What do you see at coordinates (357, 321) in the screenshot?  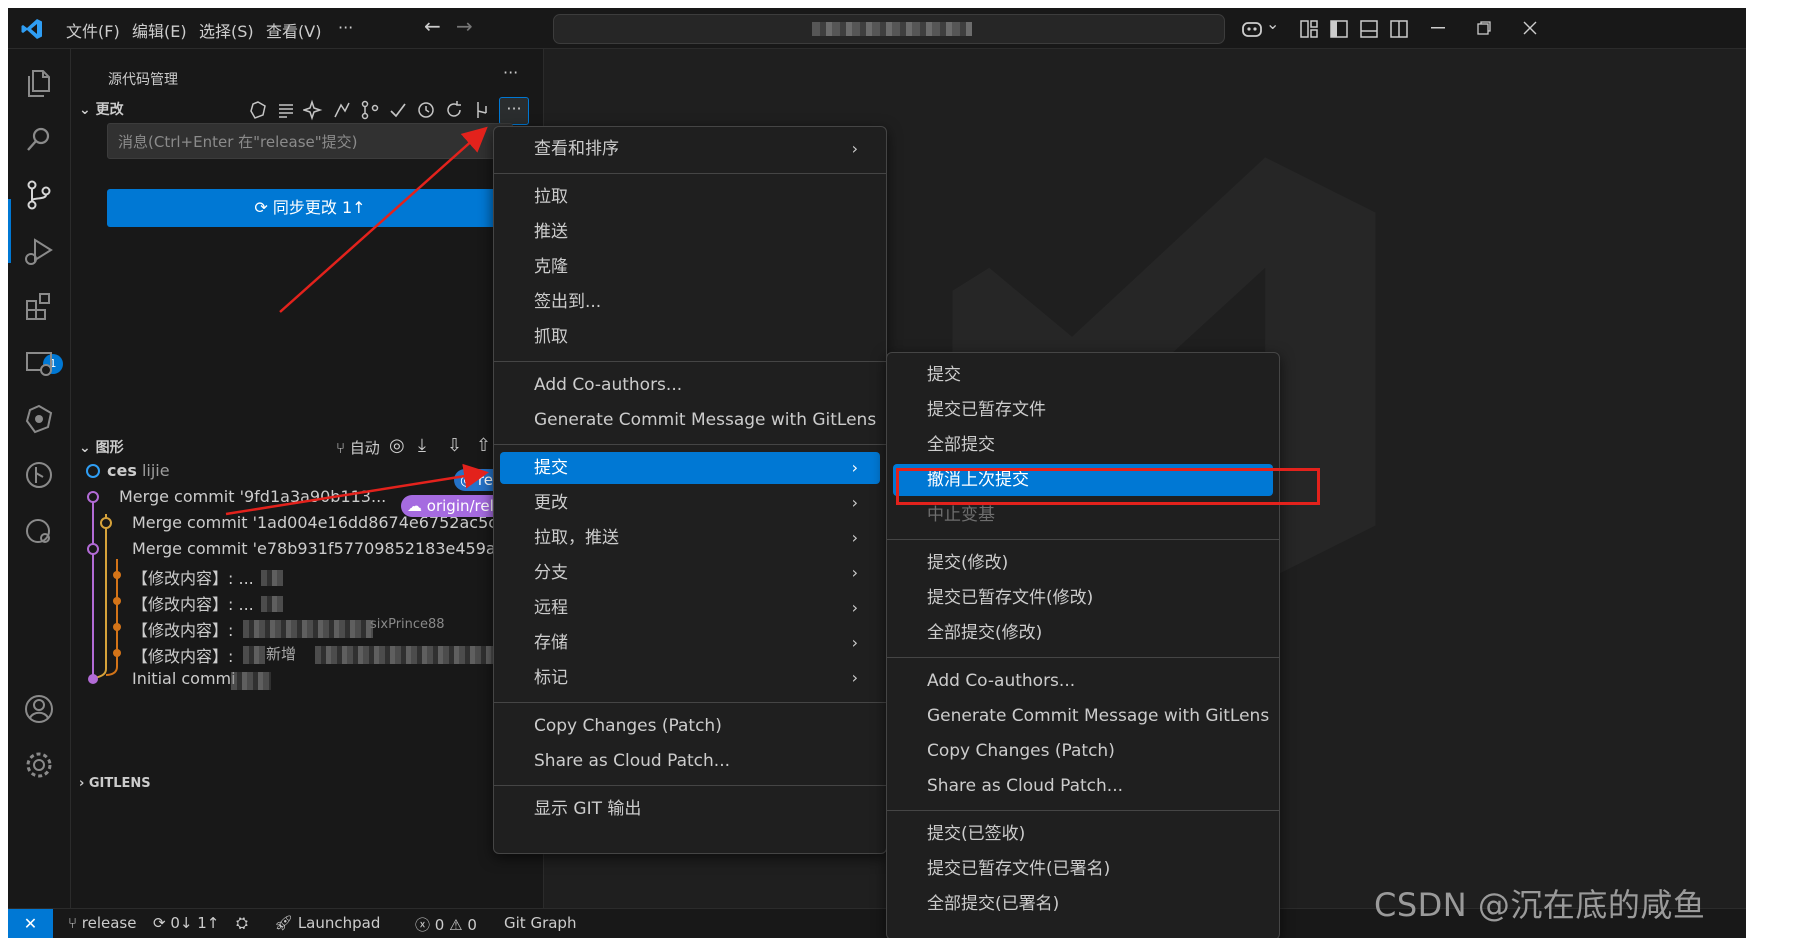 I see `annotation-arrows` at bounding box center [357, 321].